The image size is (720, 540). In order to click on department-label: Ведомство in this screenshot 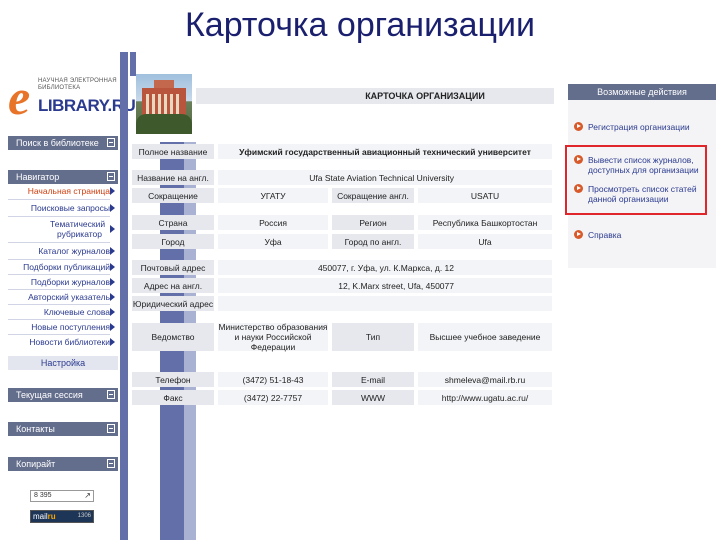, I will do `click(173, 337)`.